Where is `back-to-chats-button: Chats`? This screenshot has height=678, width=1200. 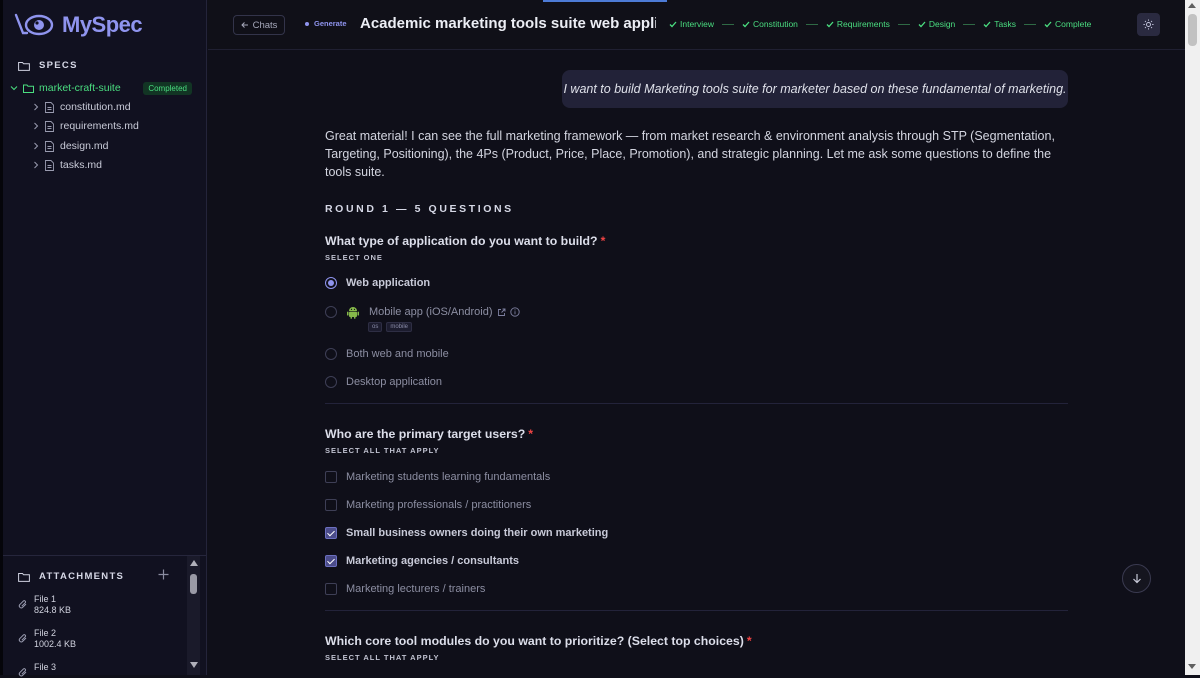 back-to-chats-button: Chats is located at coordinates (259, 25).